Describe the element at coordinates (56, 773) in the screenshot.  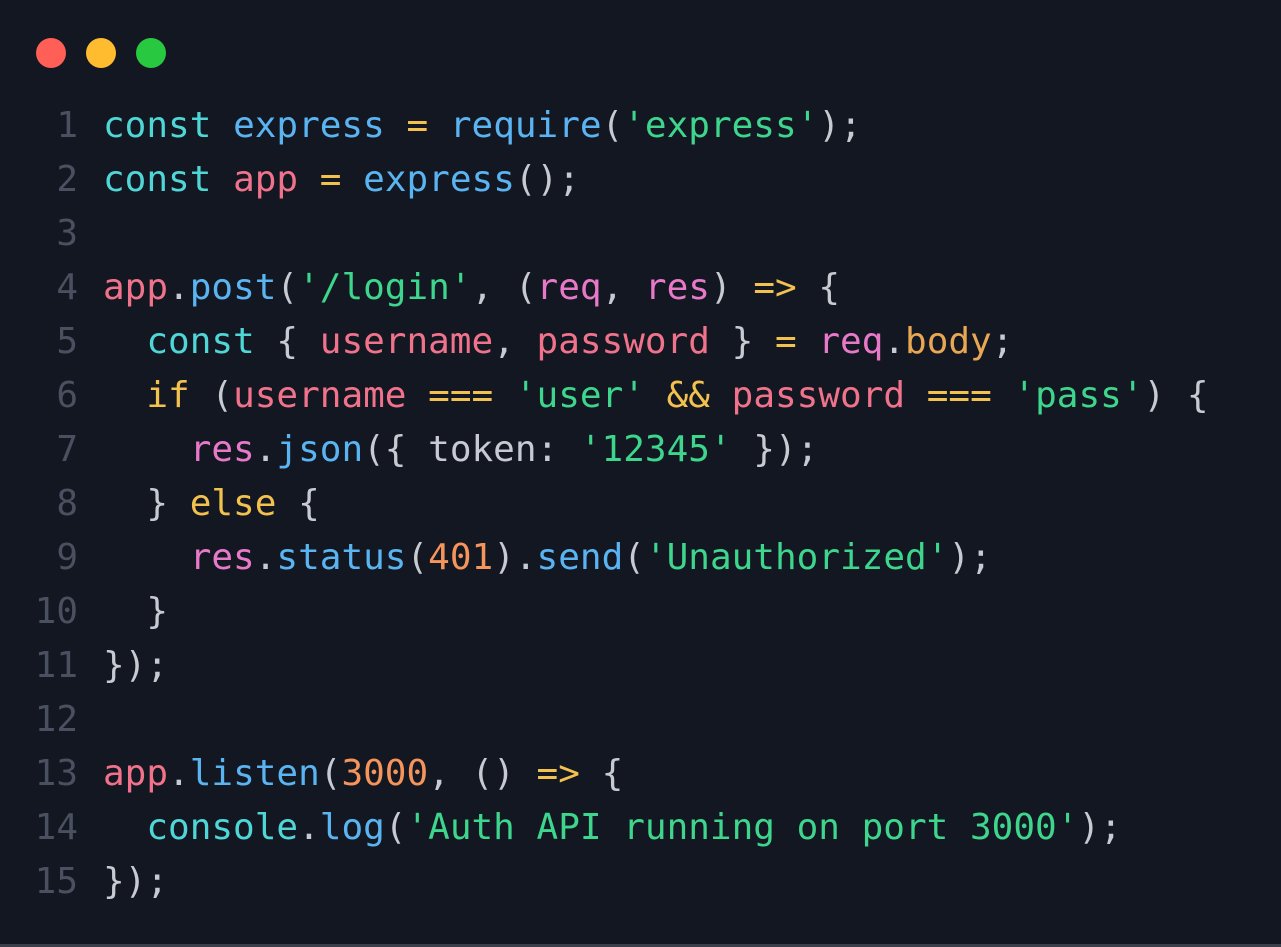
I see `line-number: 13` at that location.